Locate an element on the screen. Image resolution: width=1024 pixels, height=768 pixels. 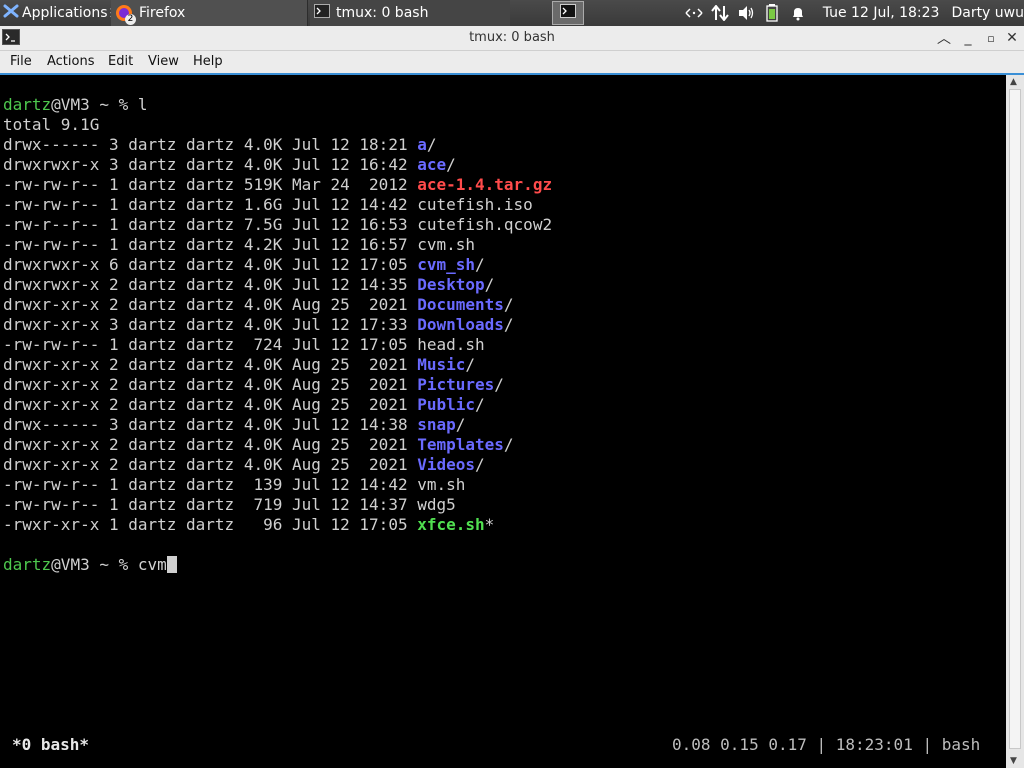
file-name: Pictures is located at coordinates (456, 384).